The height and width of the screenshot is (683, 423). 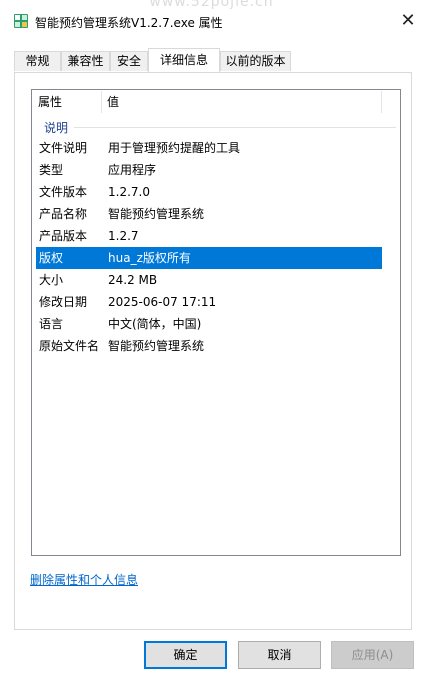 What do you see at coordinates (37, 61) in the screenshot?
I see `tab-general: 常规` at bounding box center [37, 61].